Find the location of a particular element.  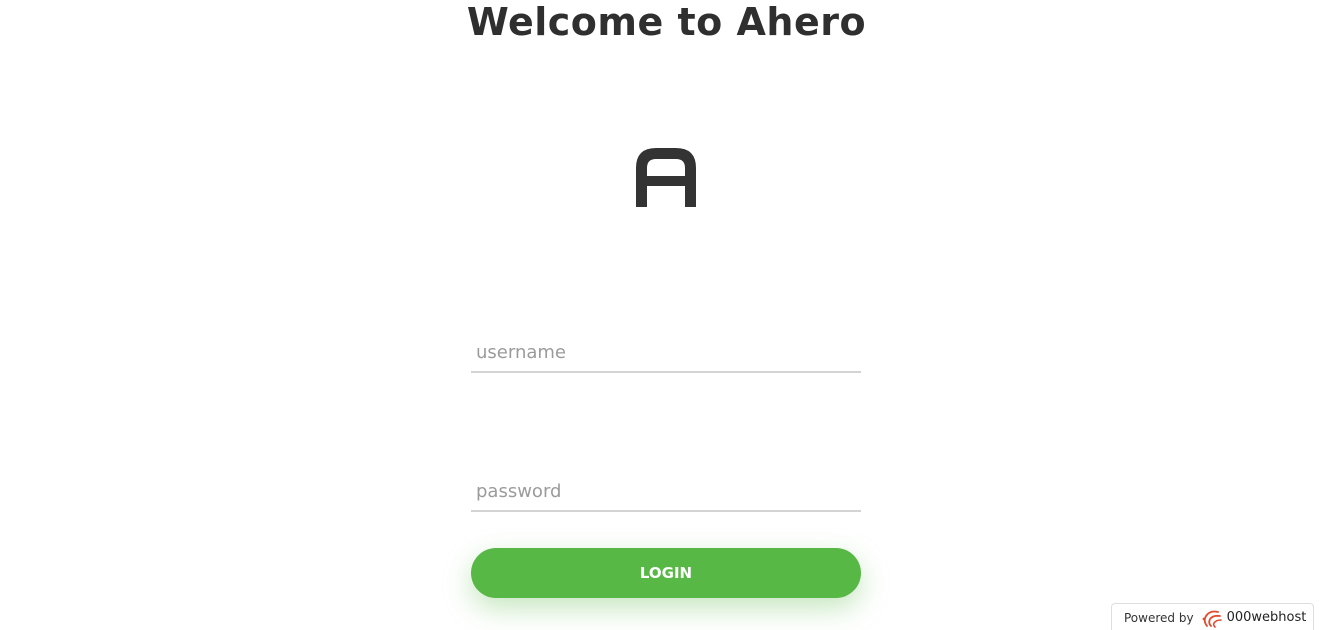

username-input is located at coordinates (666, 352).